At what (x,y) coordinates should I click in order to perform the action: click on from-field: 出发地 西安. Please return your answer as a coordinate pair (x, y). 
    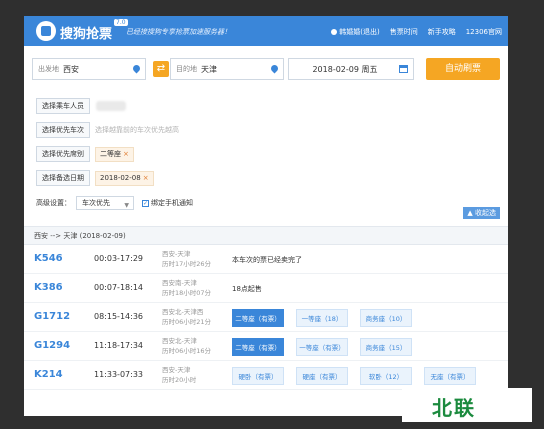
    Looking at the image, I should click on (89, 69).